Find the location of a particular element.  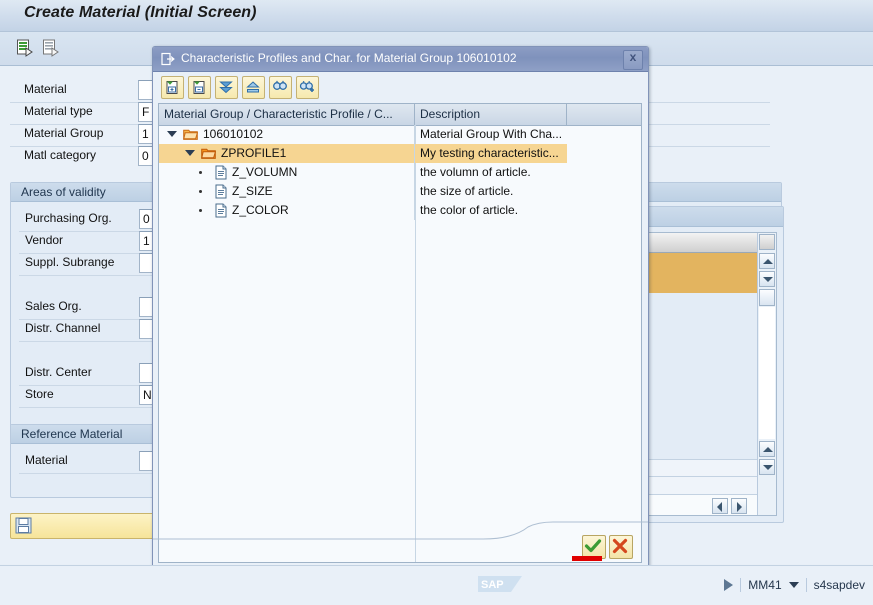

scroll-top-box-icon is located at coordinates (767, 242).